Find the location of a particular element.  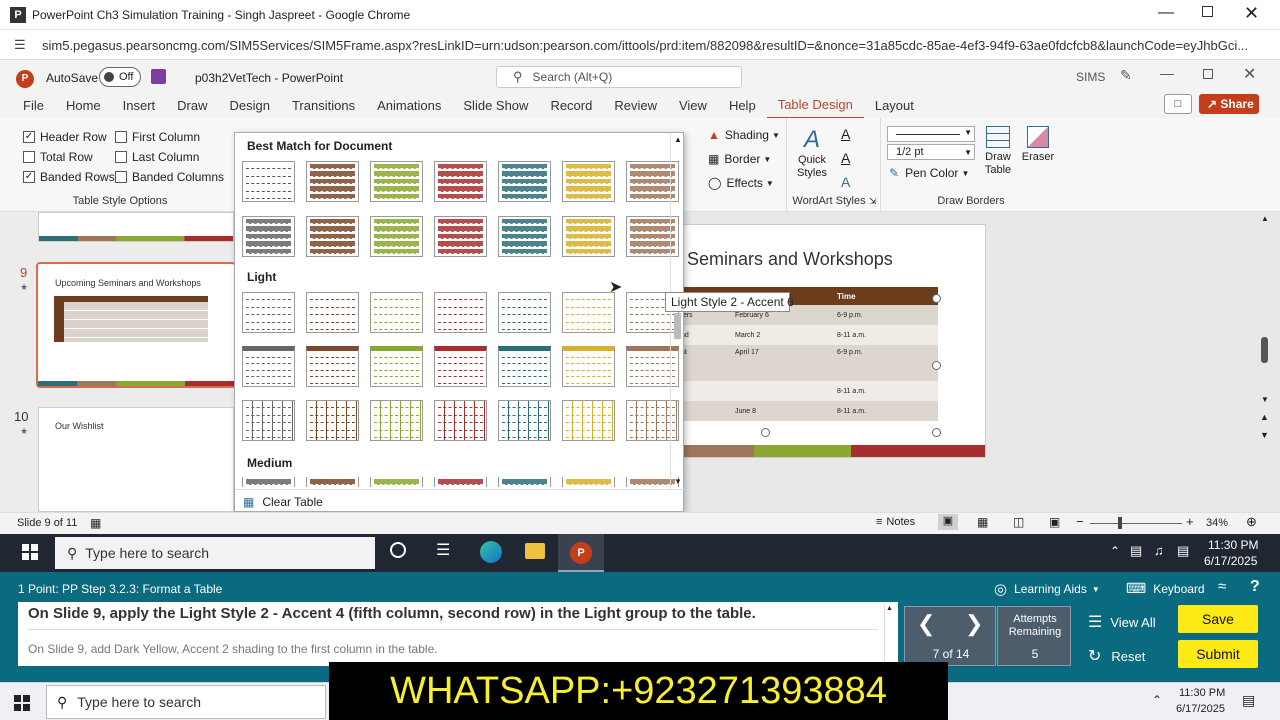

effects-button: ◯ Effects ▼ is located at coordinates (741, 183).